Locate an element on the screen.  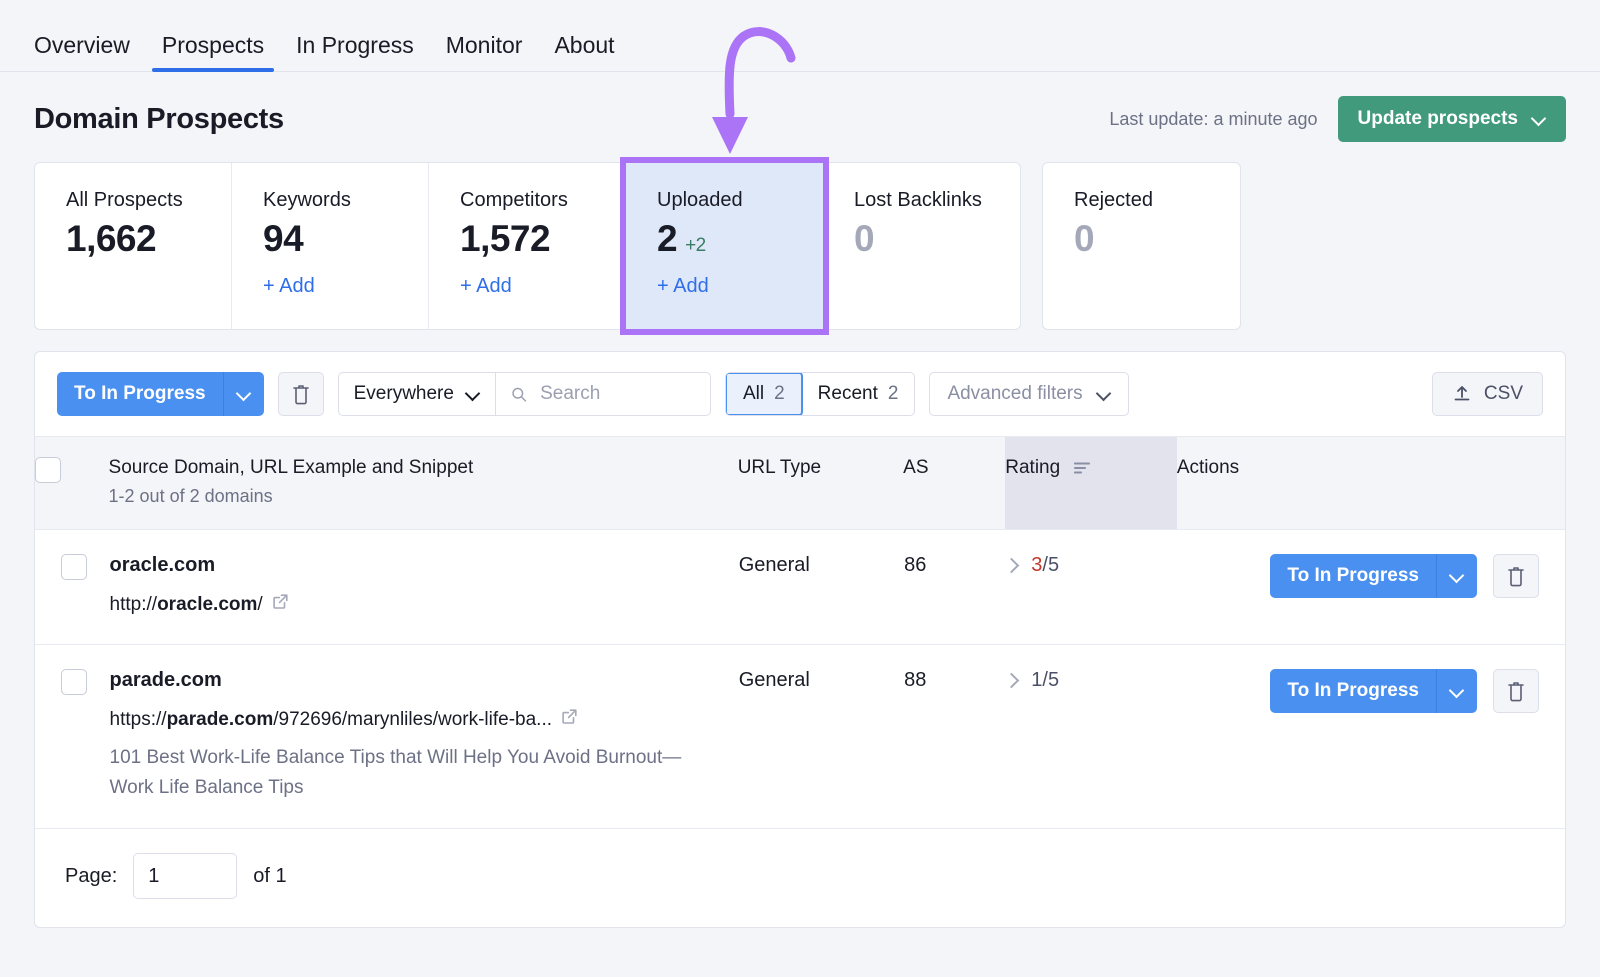
update-prospects-label: Update prospects is located at coordinates (1437, 118).